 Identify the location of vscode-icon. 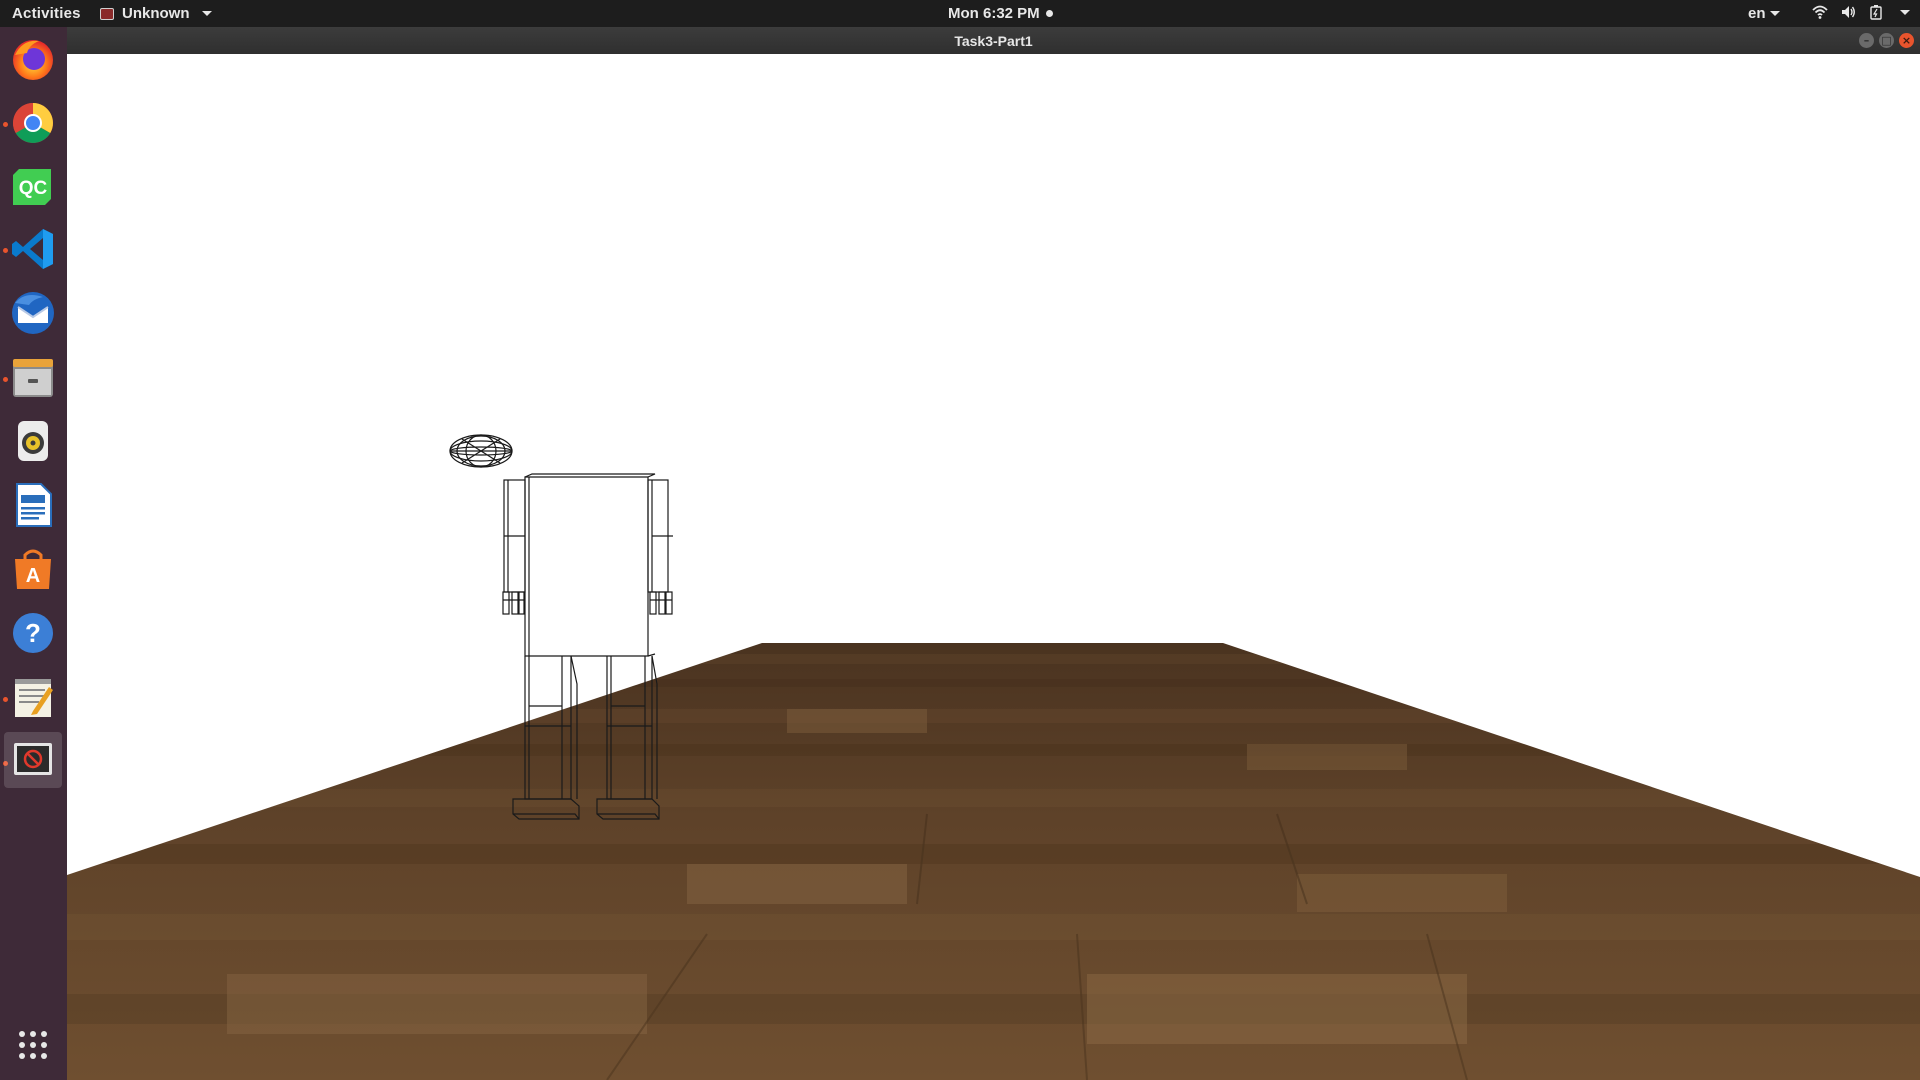
(32, 249).